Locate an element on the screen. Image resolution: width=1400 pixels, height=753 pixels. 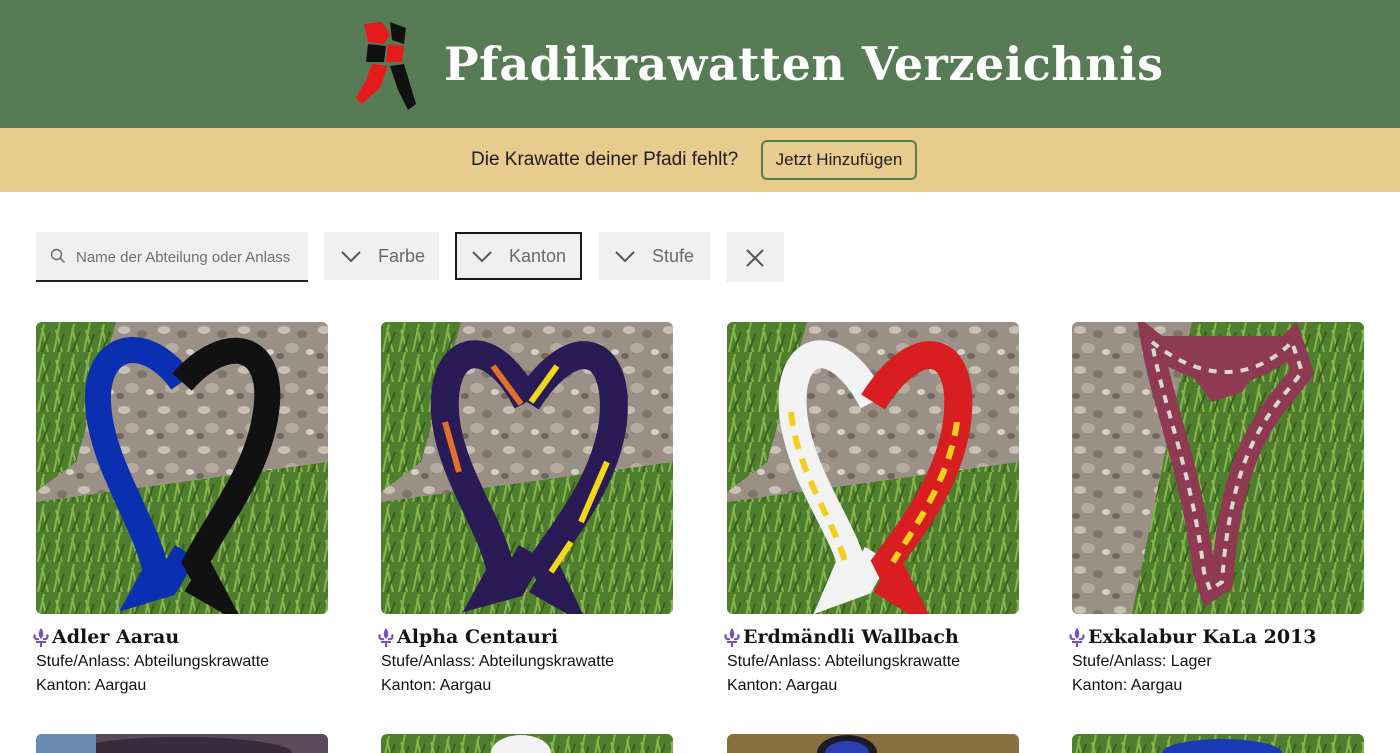
filter-stufe-dropdown: Stufe is located at coordinates (654, 256).